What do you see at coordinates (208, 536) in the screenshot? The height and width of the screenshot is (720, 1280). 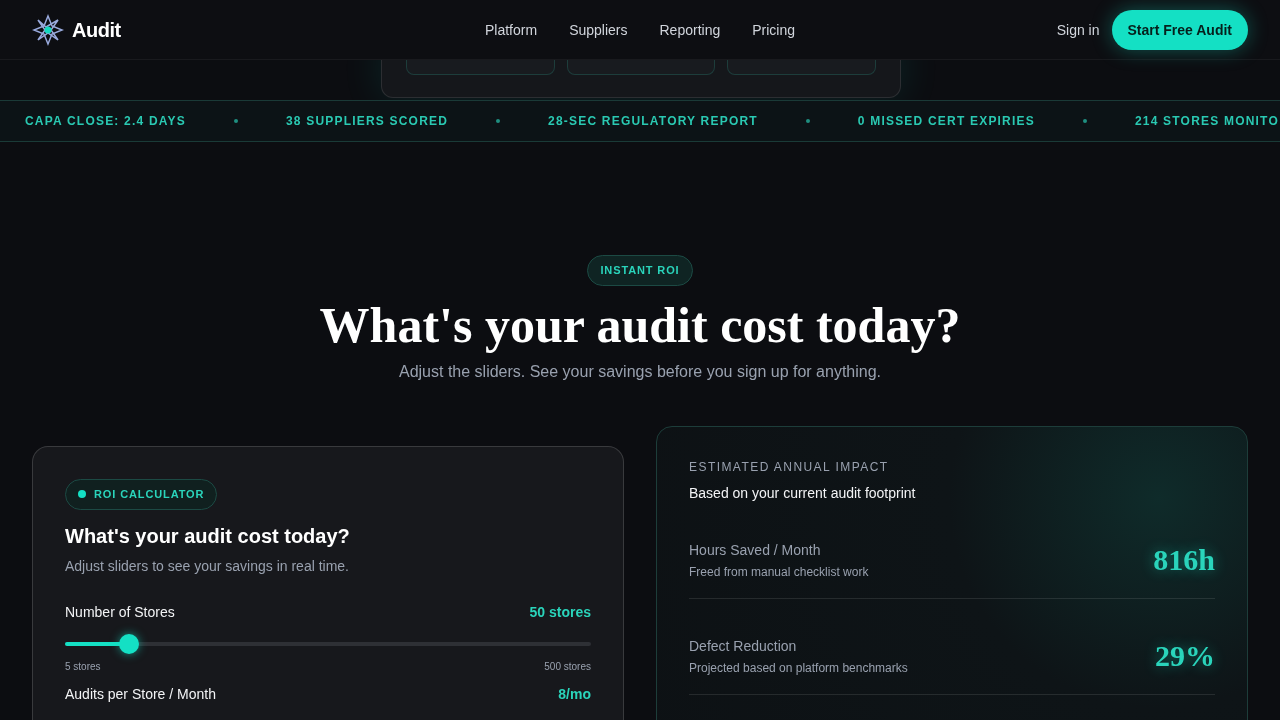 I see `calculator-heading: What's your audit cost today?` at bounding box center [208, 536].